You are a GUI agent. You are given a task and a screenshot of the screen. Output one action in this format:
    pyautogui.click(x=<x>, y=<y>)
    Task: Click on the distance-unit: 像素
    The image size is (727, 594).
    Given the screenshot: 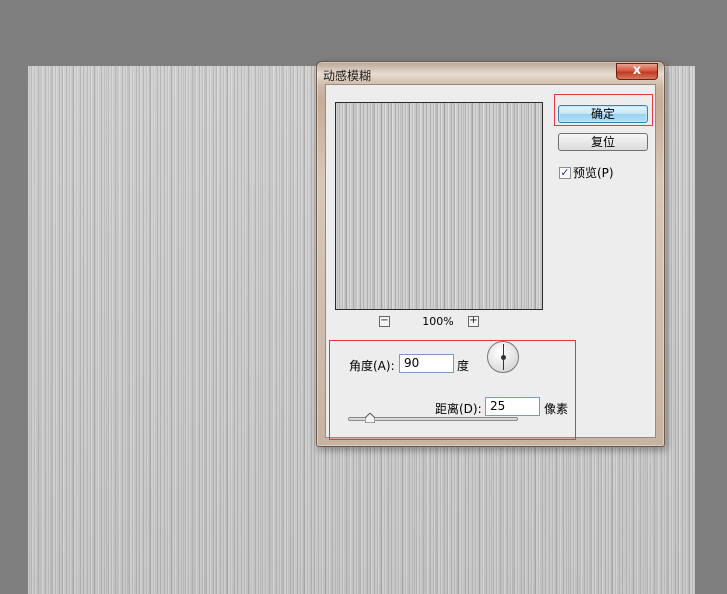 What is the action you would take?
    pyautogui.click(x=556, y=409)
    